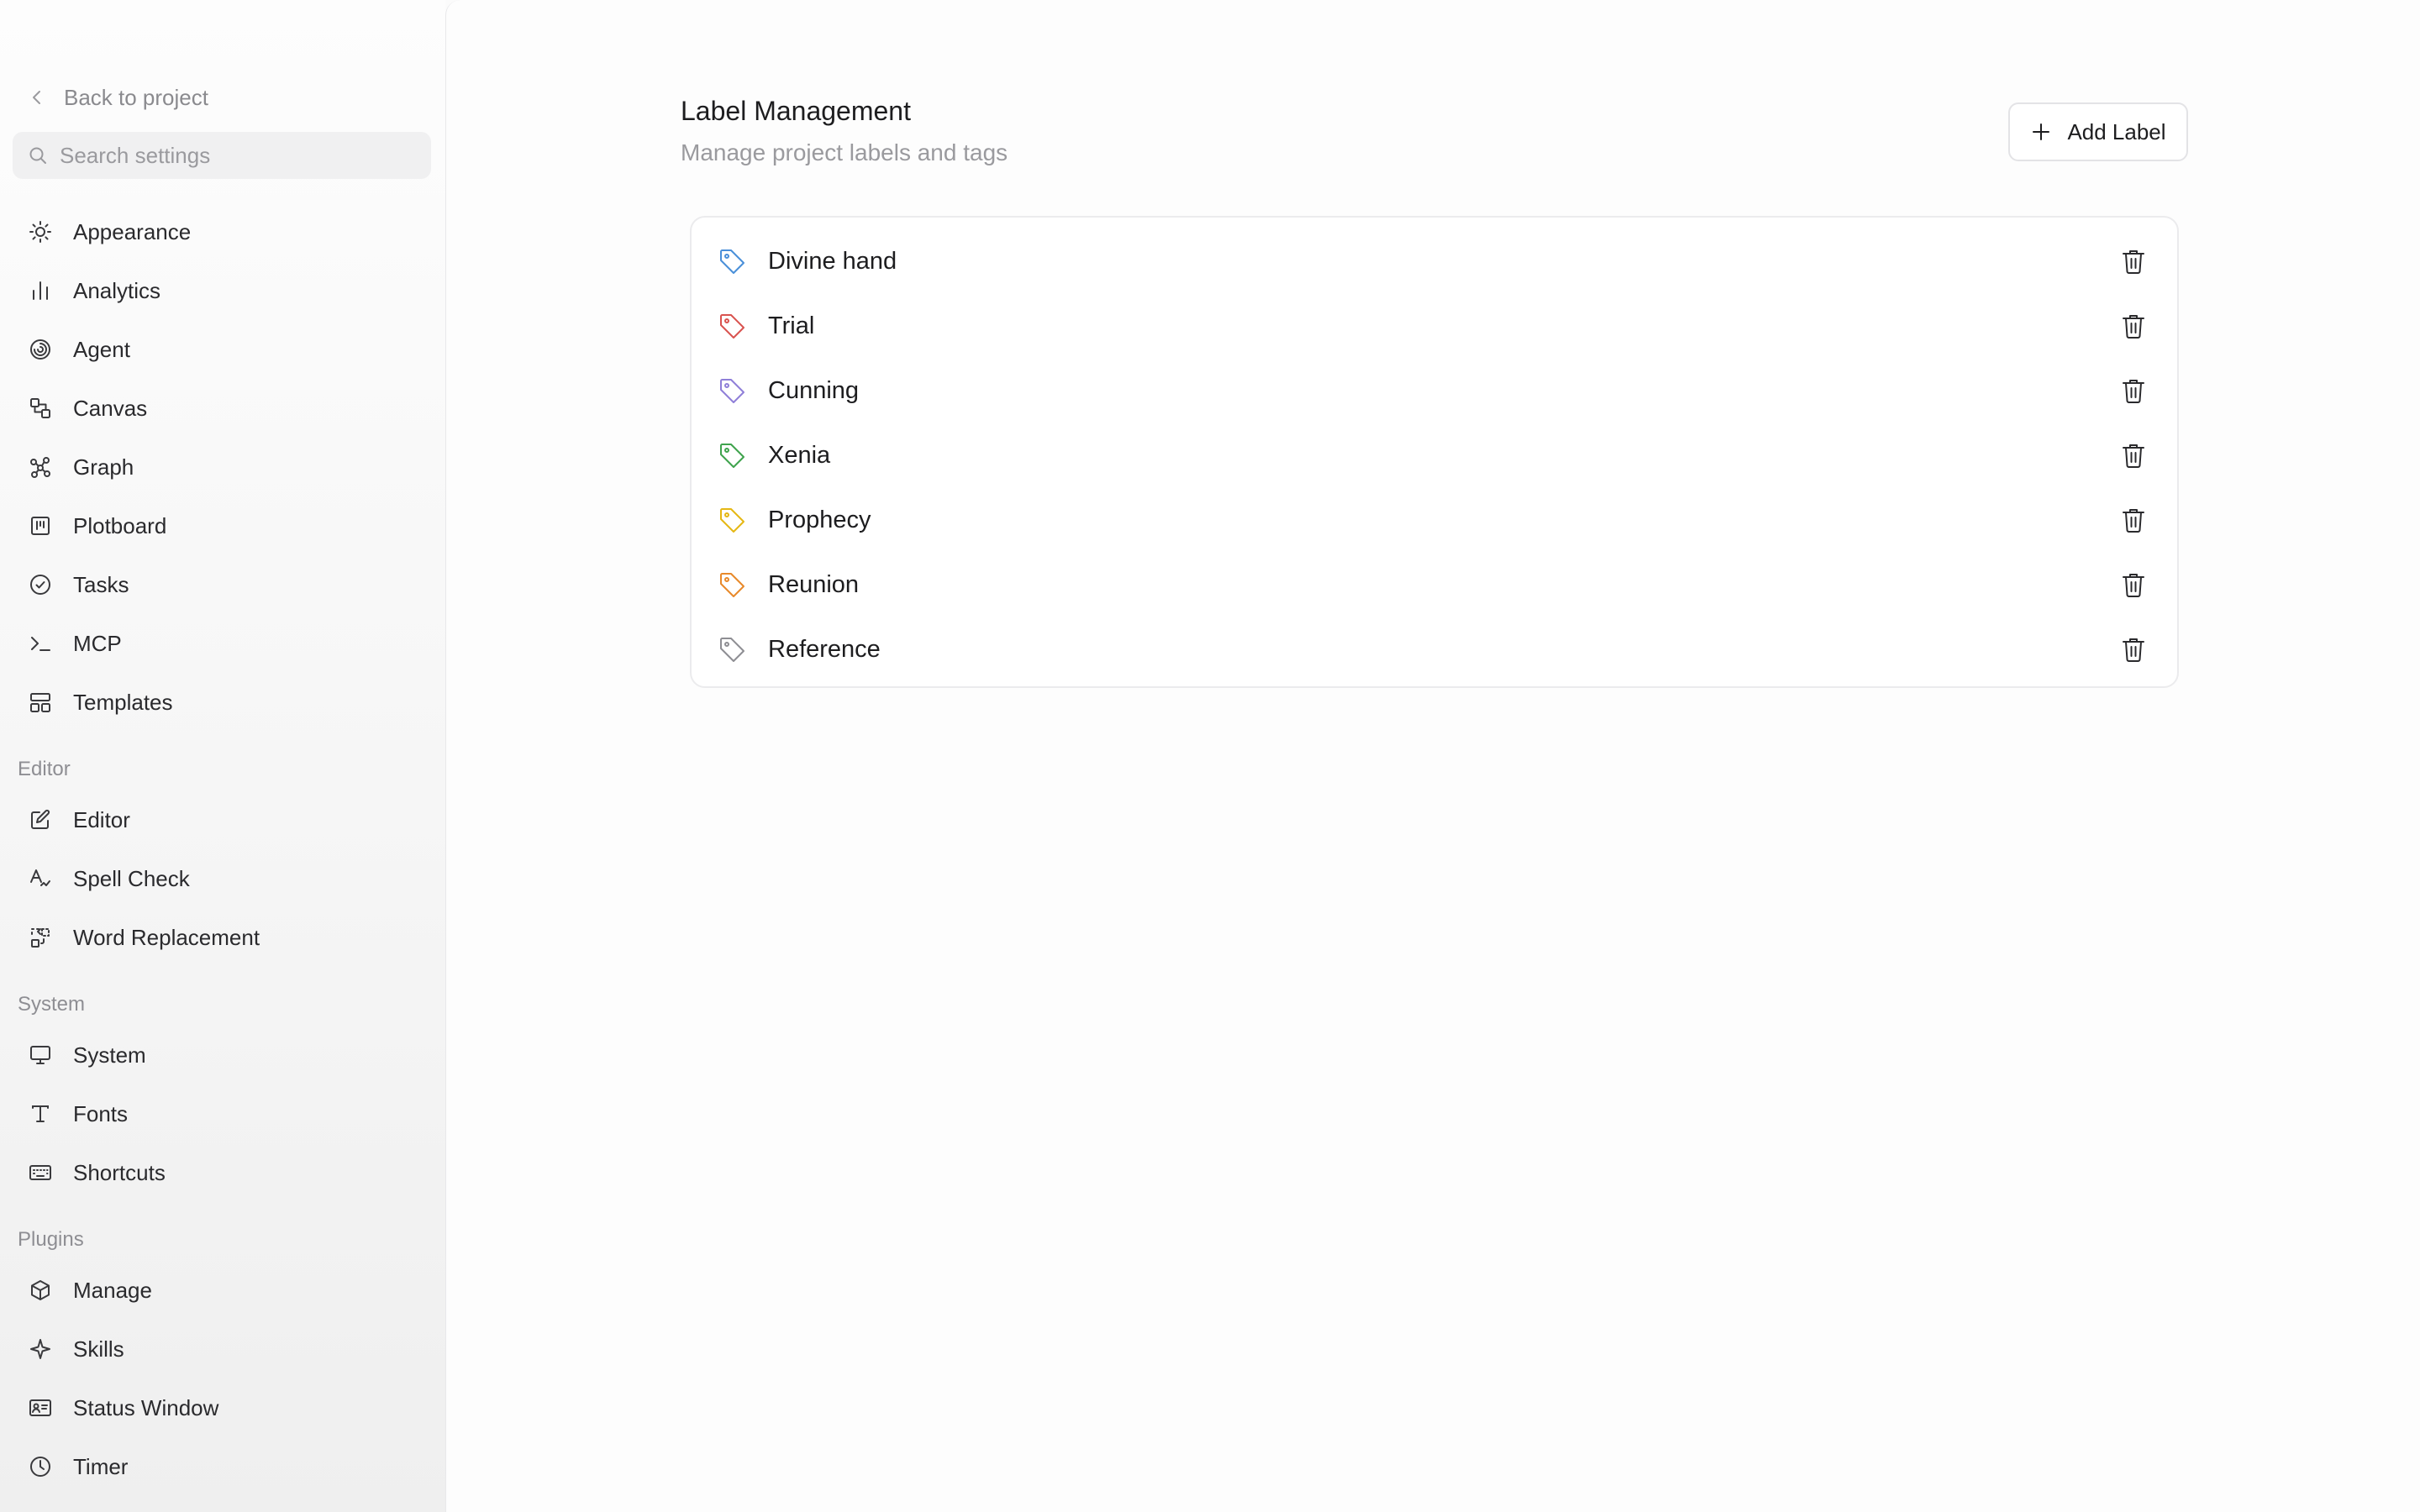 Image resolution: width=2420 pixels, height=1512 pixels. What do you see at coordinates (40, 878) in the screenshot?
I see `spell-check-icon` at bounding box center [40, 878].